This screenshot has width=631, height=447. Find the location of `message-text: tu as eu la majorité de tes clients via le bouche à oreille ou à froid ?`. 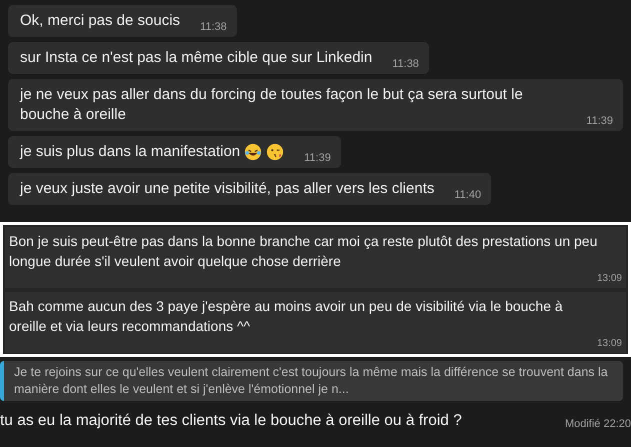

message-text: tu as eu la majorité de tes clients via le bouche à oreille ou à froid ? is located at coordinates (231, 421).